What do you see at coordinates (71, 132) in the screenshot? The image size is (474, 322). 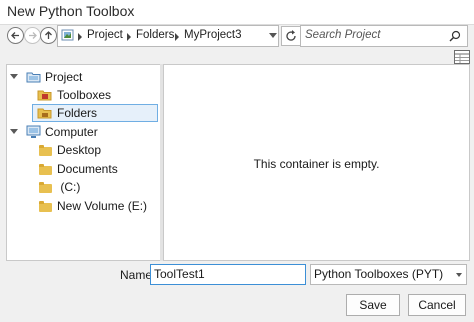 I see `tree-label: Computer` at bounding box center [71, 132].